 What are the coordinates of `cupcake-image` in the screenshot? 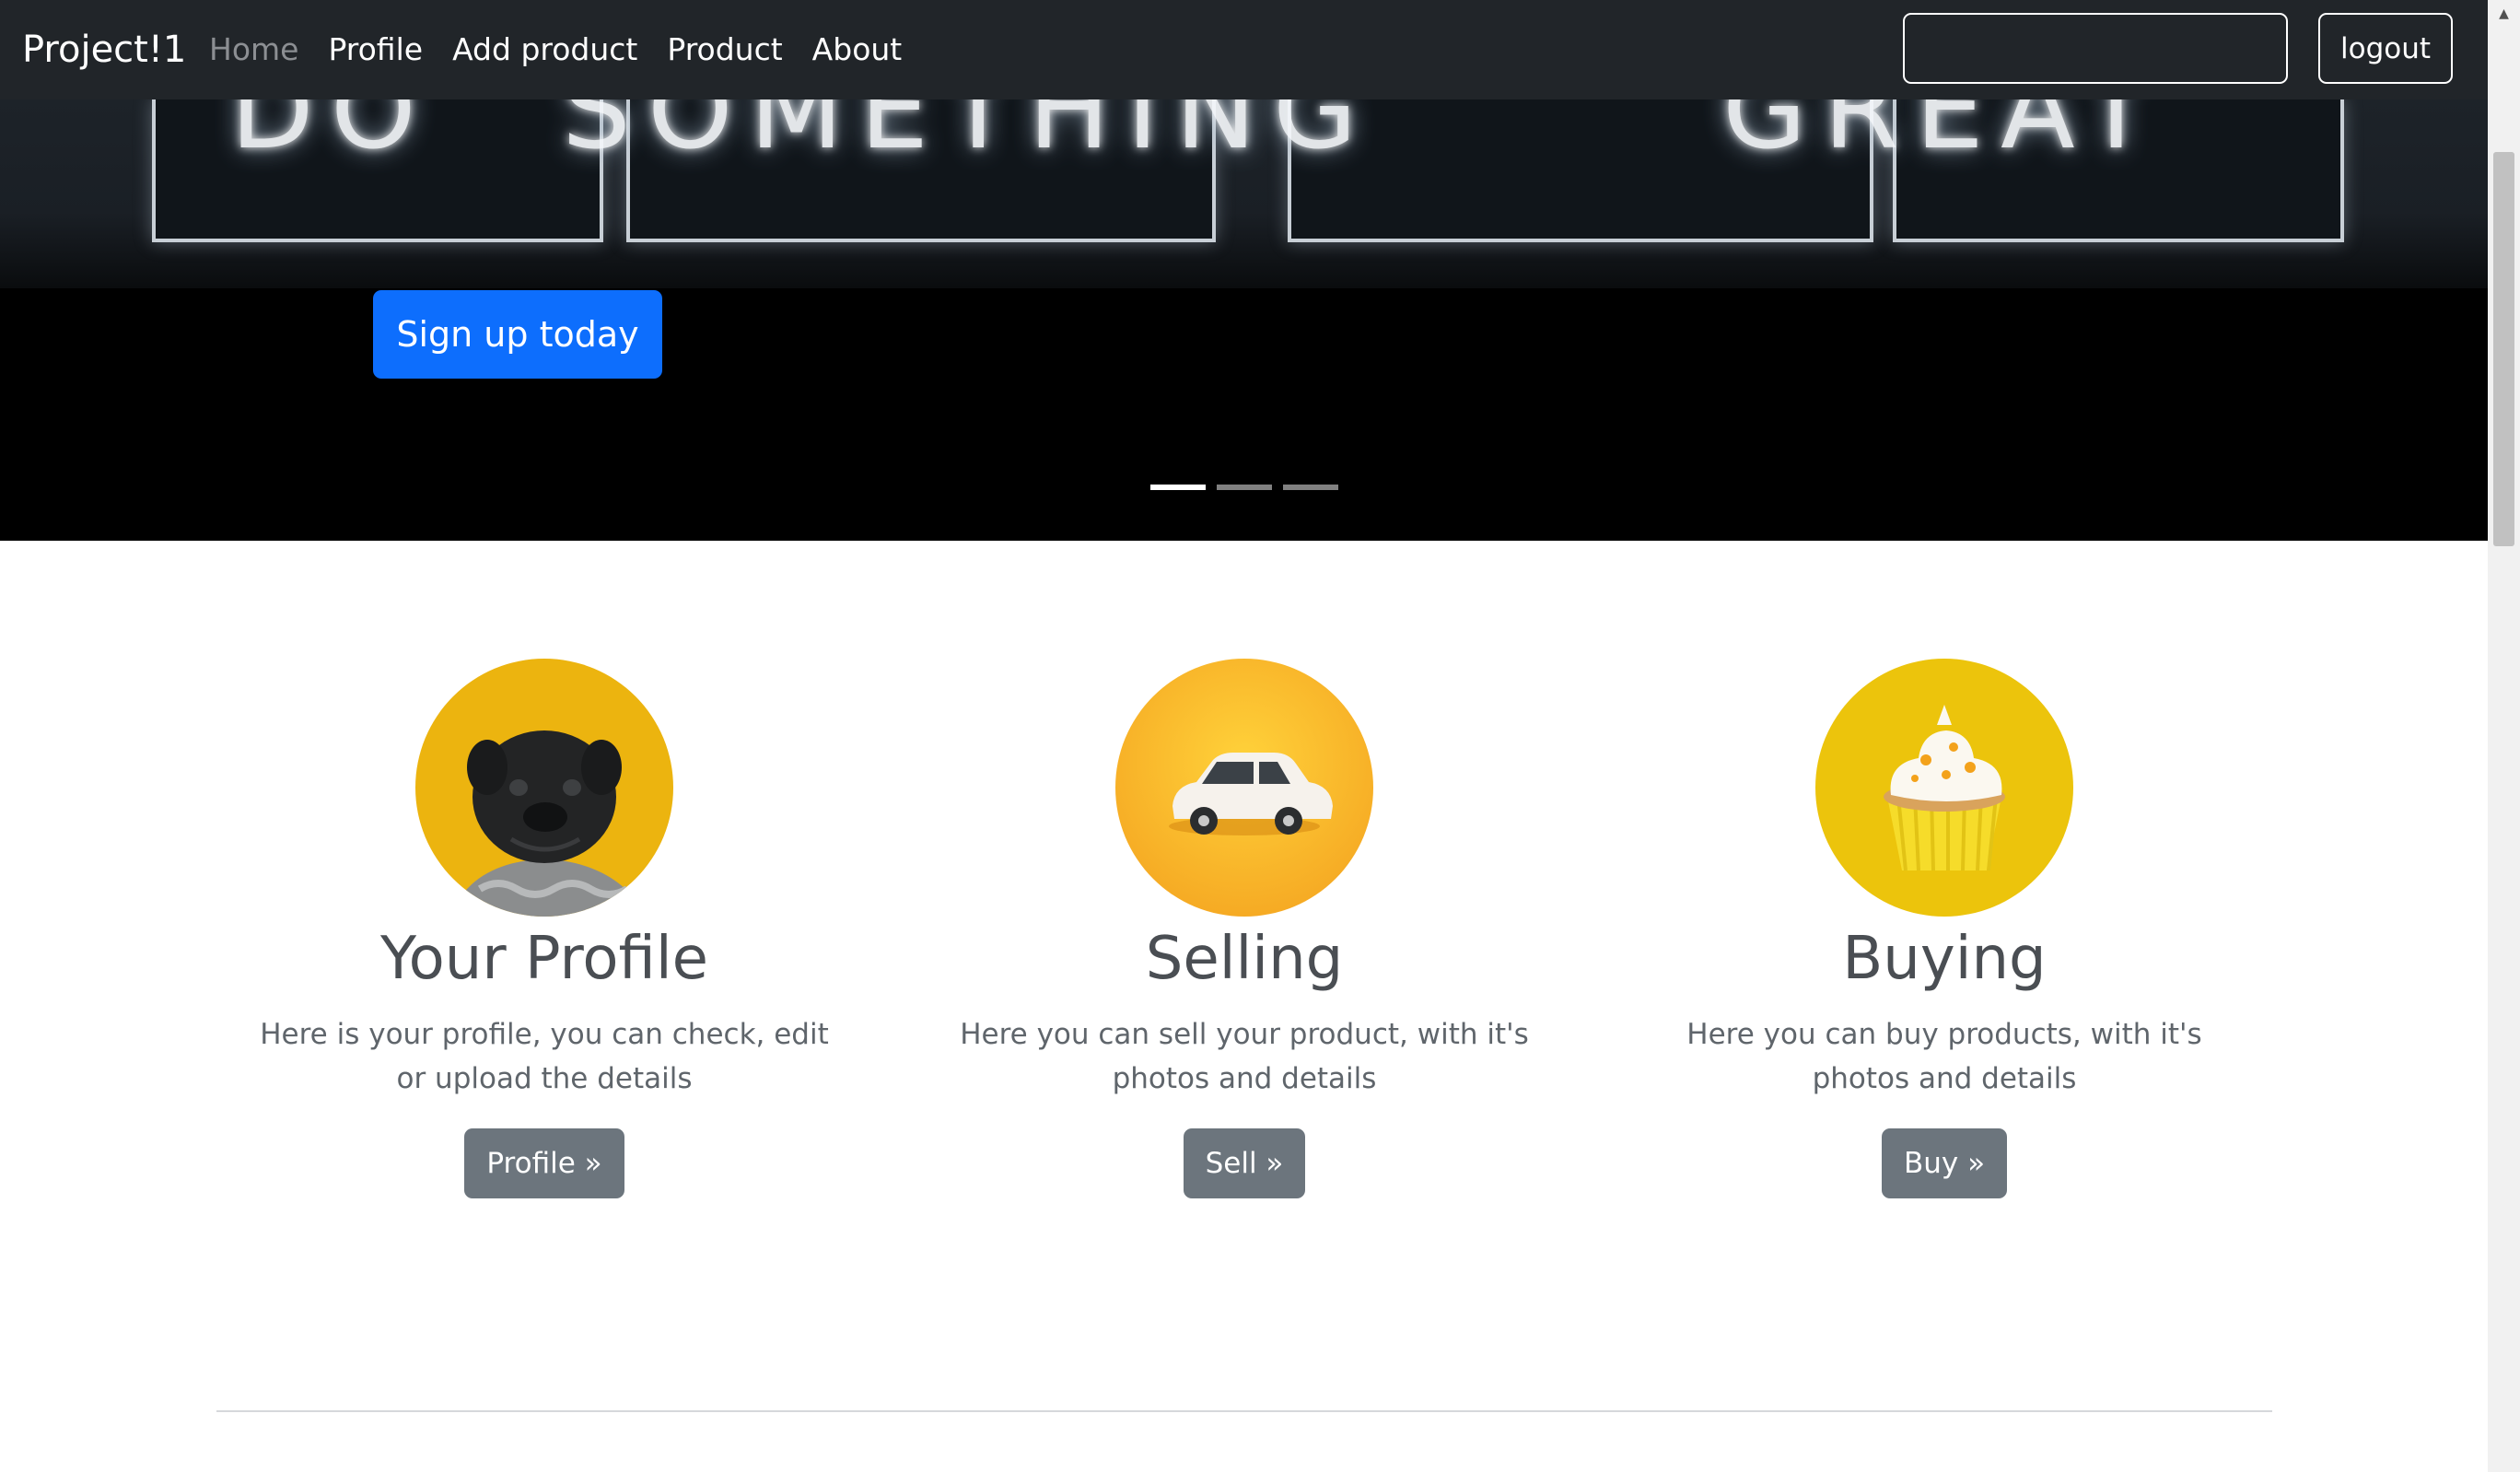 It's located at (1944, 788).